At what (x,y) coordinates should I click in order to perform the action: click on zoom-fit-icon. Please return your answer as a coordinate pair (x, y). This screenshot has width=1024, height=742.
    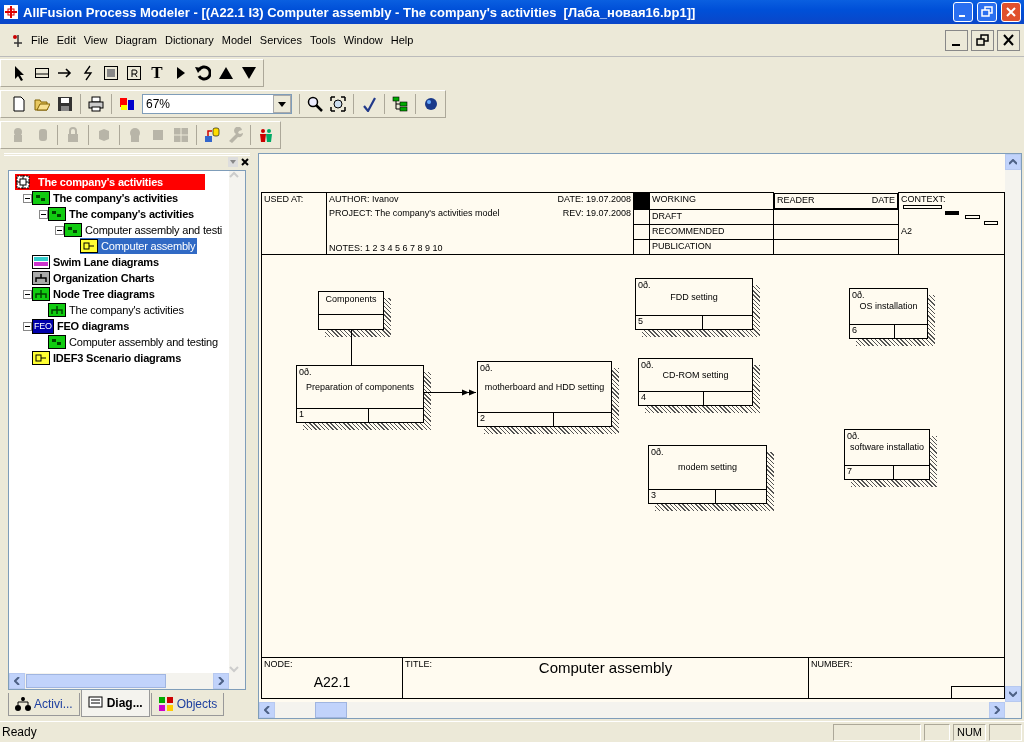
    Looking at the image, I should click on (338, 104).